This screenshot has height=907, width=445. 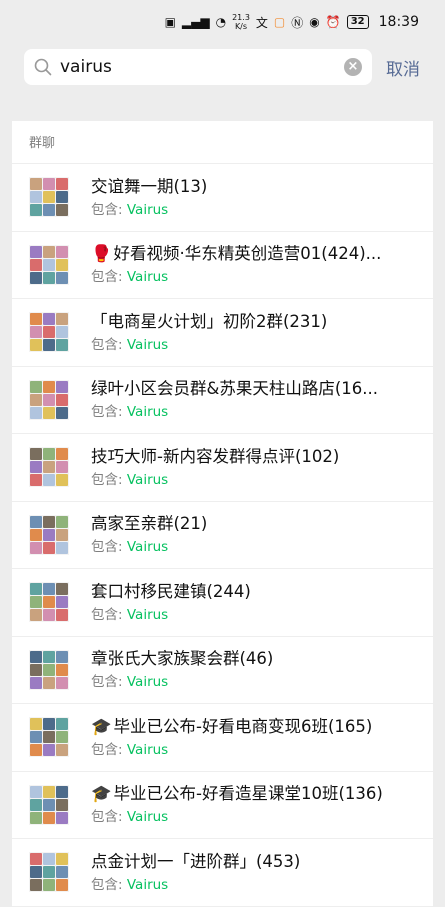 What do you see at coordinates (314, 22) in the screenshot?
I see `eye-comfort-icon: ◉` at bounding box center [314, 22].